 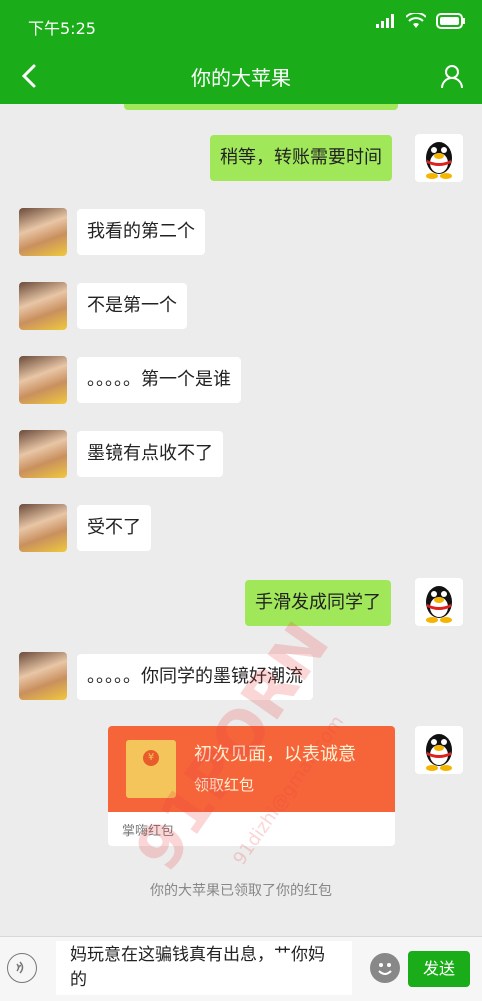 I want to click on chat-title-bar: 你的大苹果, so click(x=241, y=76).